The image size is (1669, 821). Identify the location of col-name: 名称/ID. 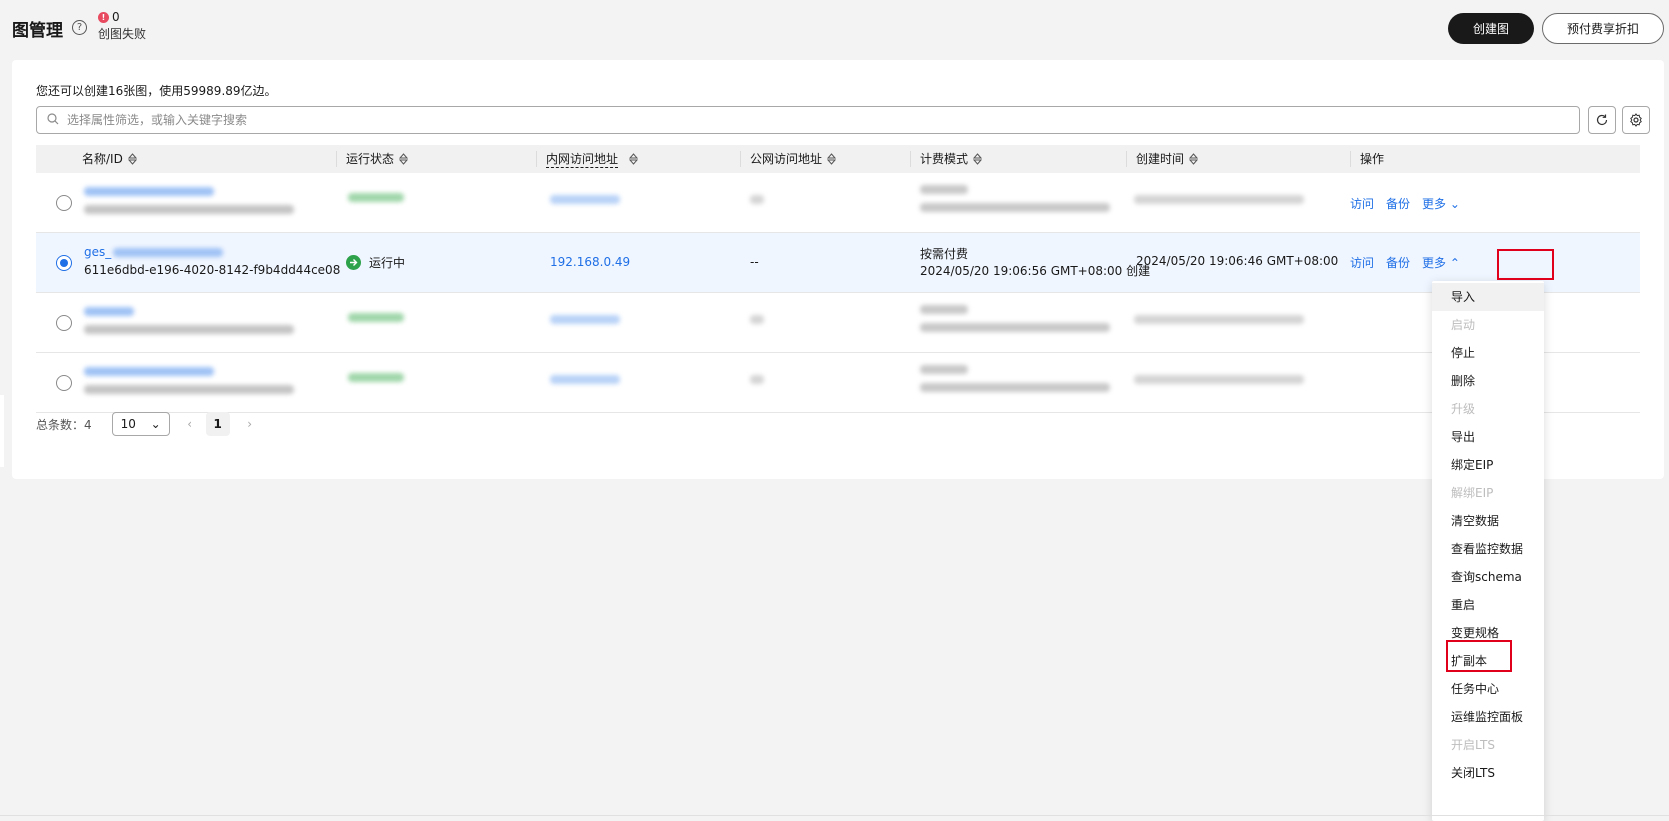
(109, 159).